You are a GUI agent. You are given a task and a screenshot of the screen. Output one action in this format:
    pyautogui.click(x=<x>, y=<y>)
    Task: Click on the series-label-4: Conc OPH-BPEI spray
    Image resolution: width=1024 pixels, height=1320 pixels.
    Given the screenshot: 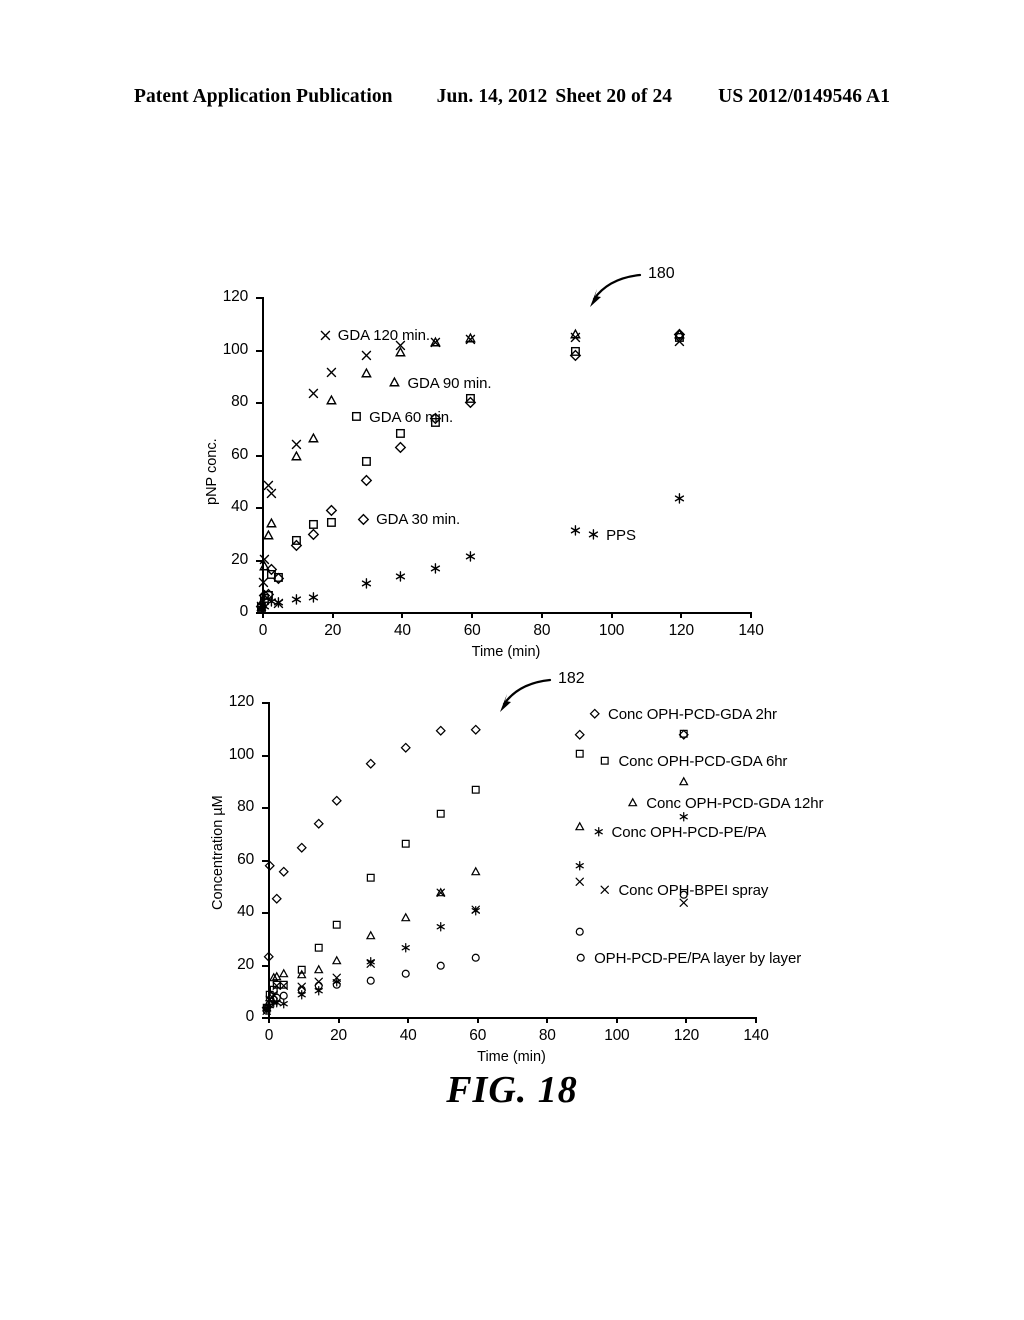 What is the action you would take?
    pyautogui.click(x=683, y=890)
    